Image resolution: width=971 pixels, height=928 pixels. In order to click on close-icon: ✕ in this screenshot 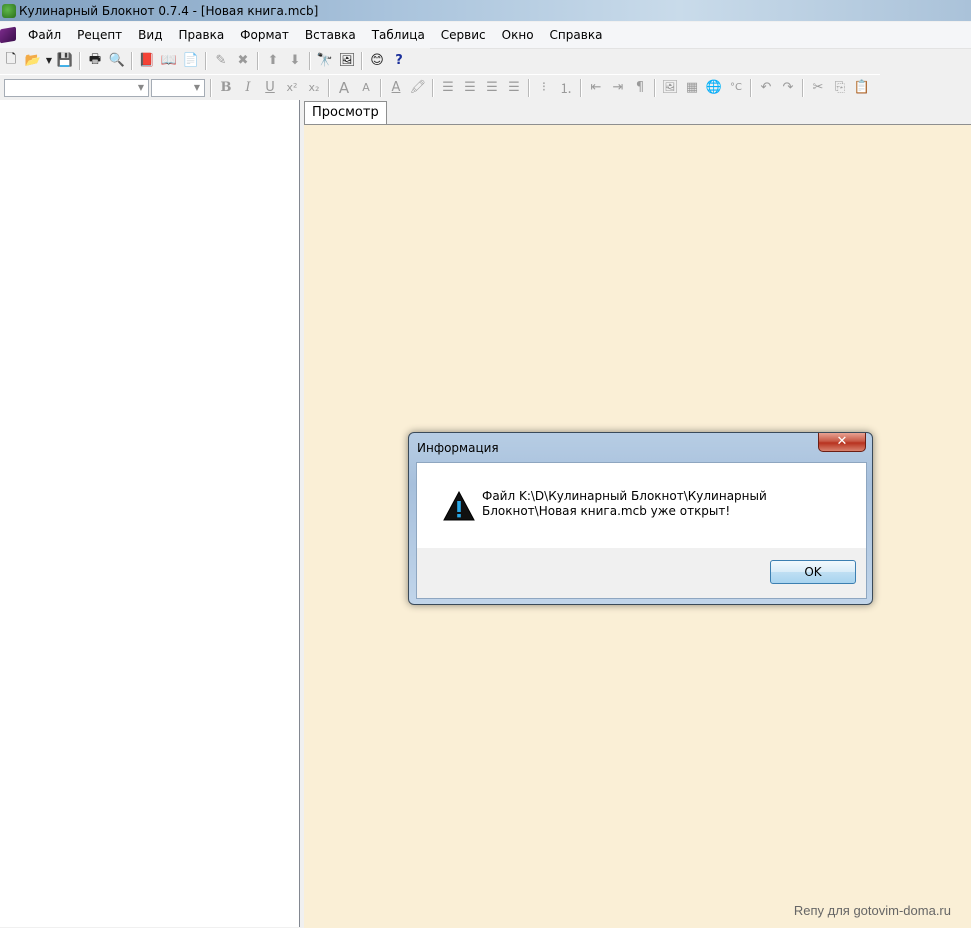, I will do `click(842, 441)`.